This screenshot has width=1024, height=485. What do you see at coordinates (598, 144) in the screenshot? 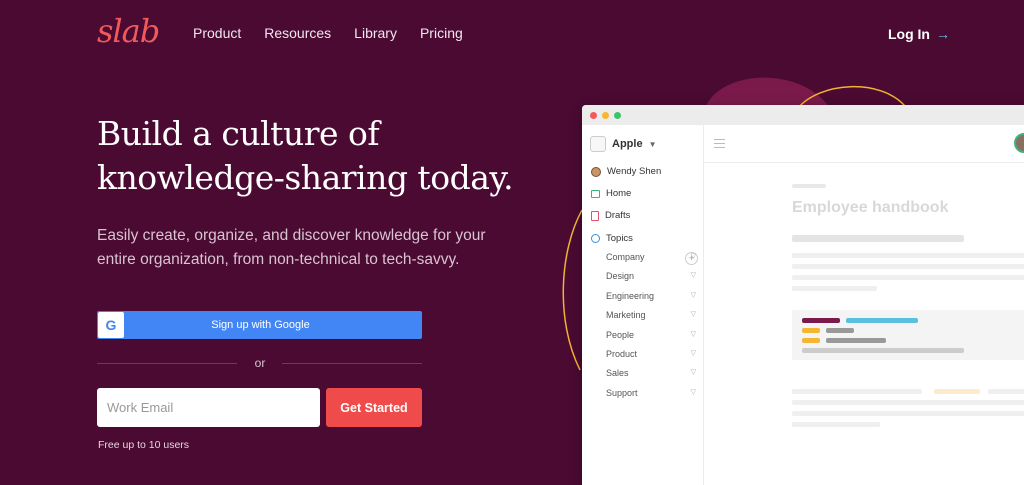
I see `workspace-icon` at bounding box center [598, 144].